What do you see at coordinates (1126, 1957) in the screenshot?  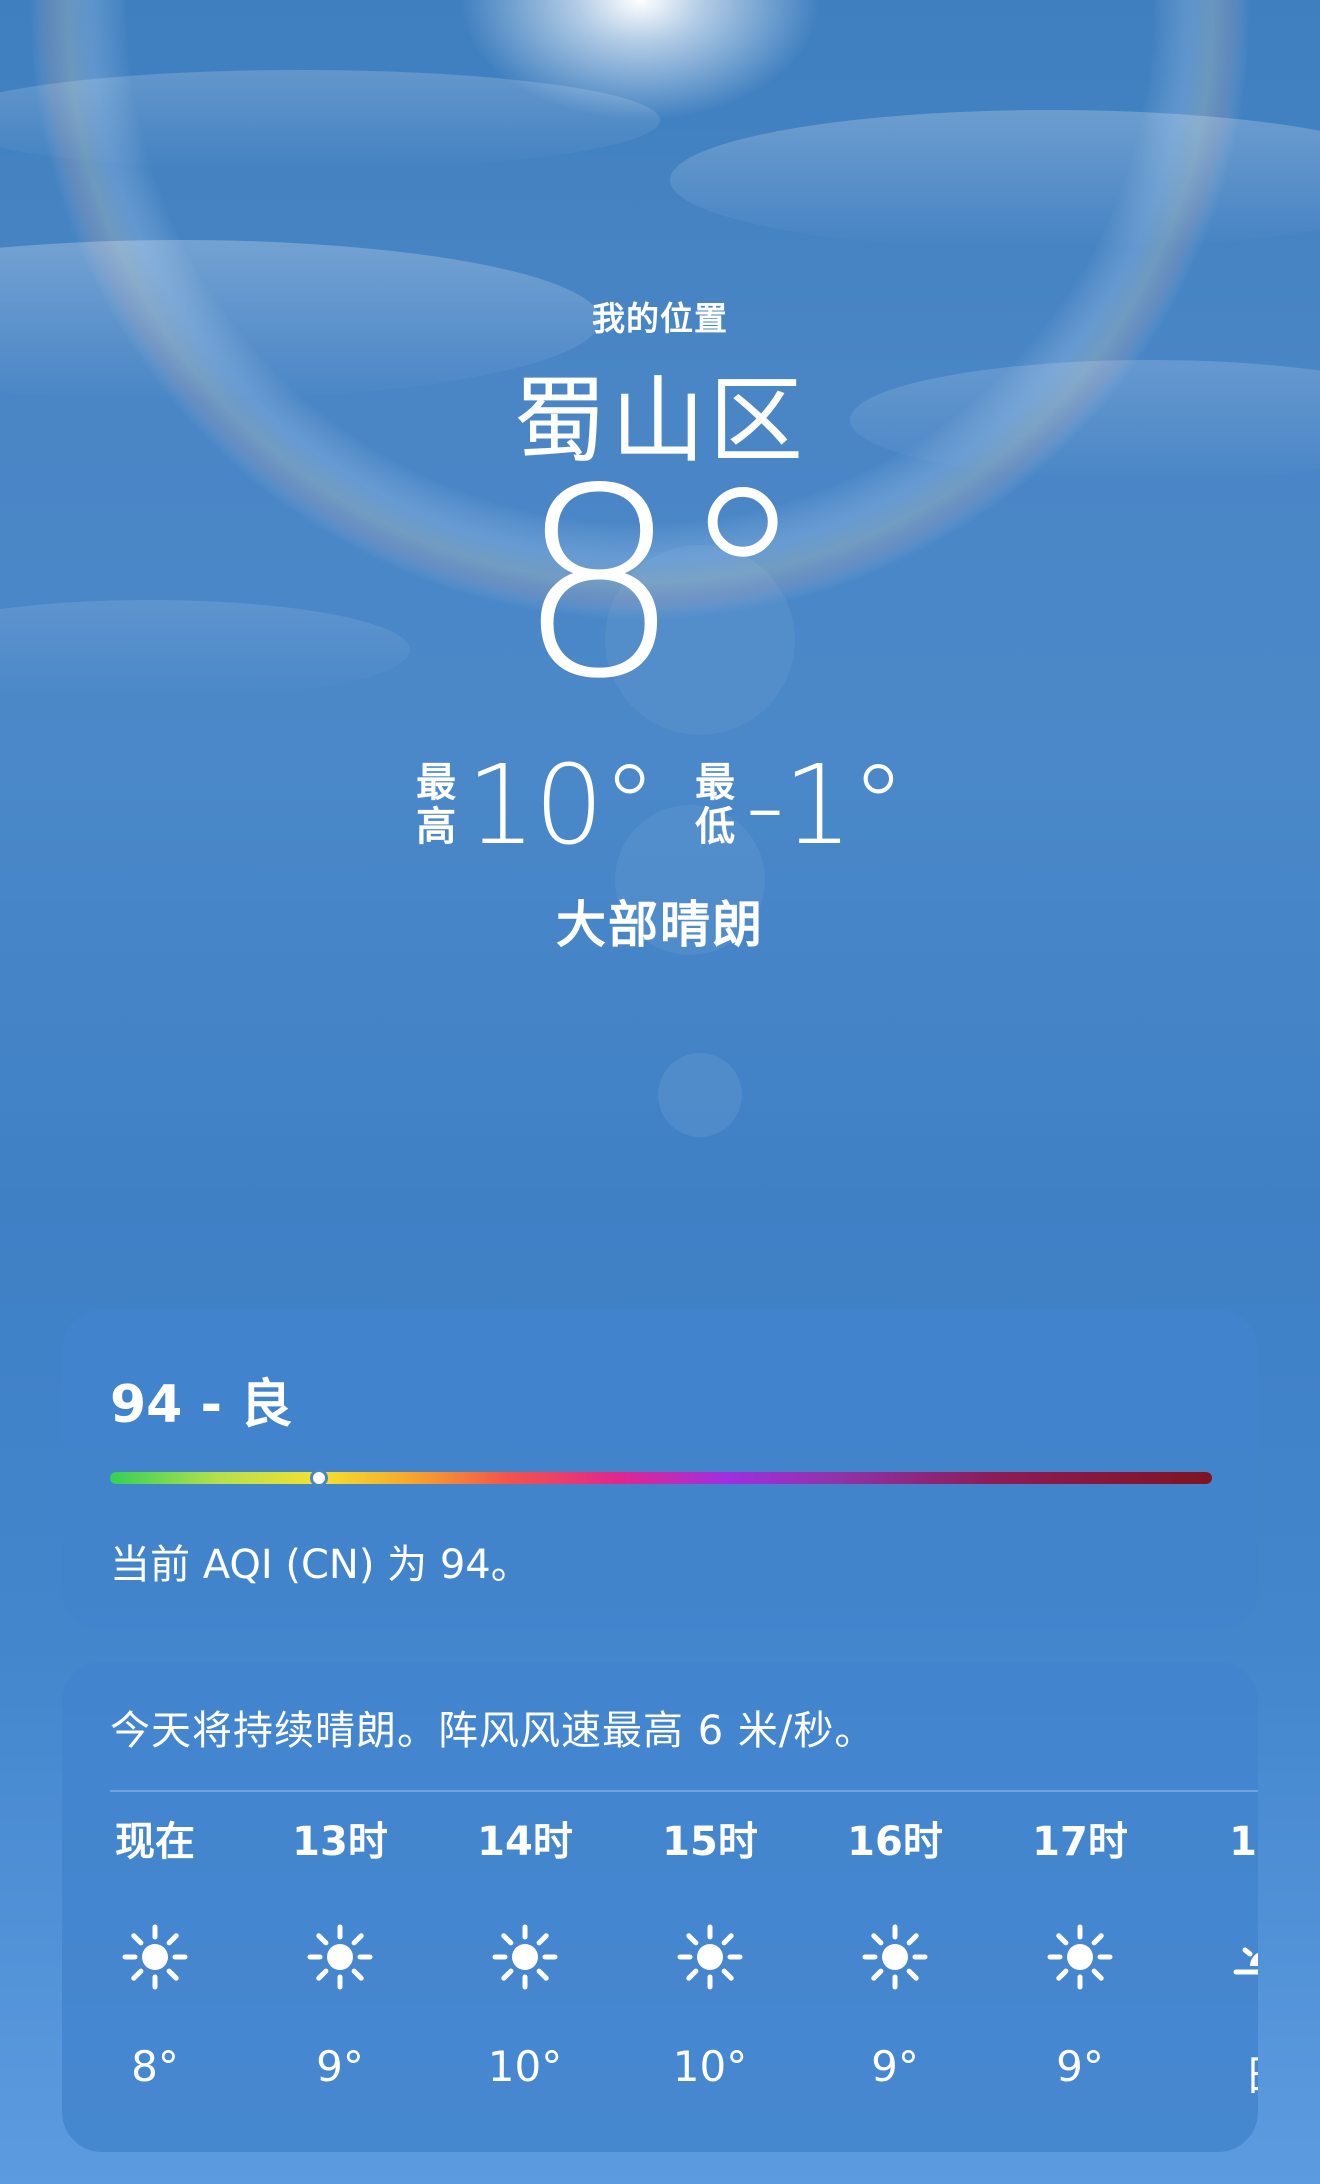 I see `hour-item: 17时 9°` at bounding box center [1126, 1957].